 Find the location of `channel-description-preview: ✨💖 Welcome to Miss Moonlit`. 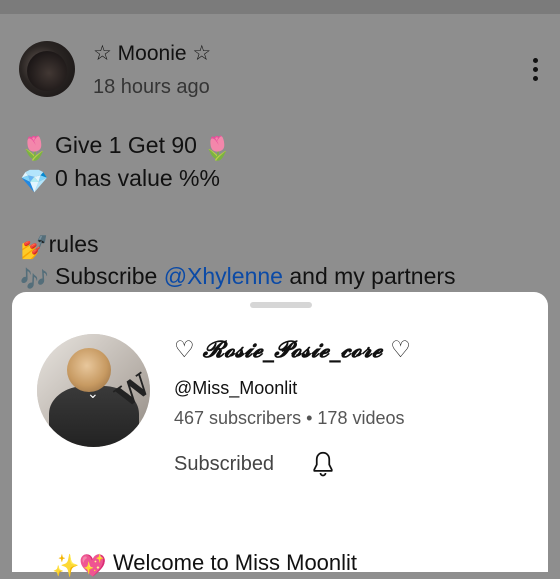

channel-description-preview: ✨💖 Welcome to Miss Moonlit is located at coordinates (204, 564).